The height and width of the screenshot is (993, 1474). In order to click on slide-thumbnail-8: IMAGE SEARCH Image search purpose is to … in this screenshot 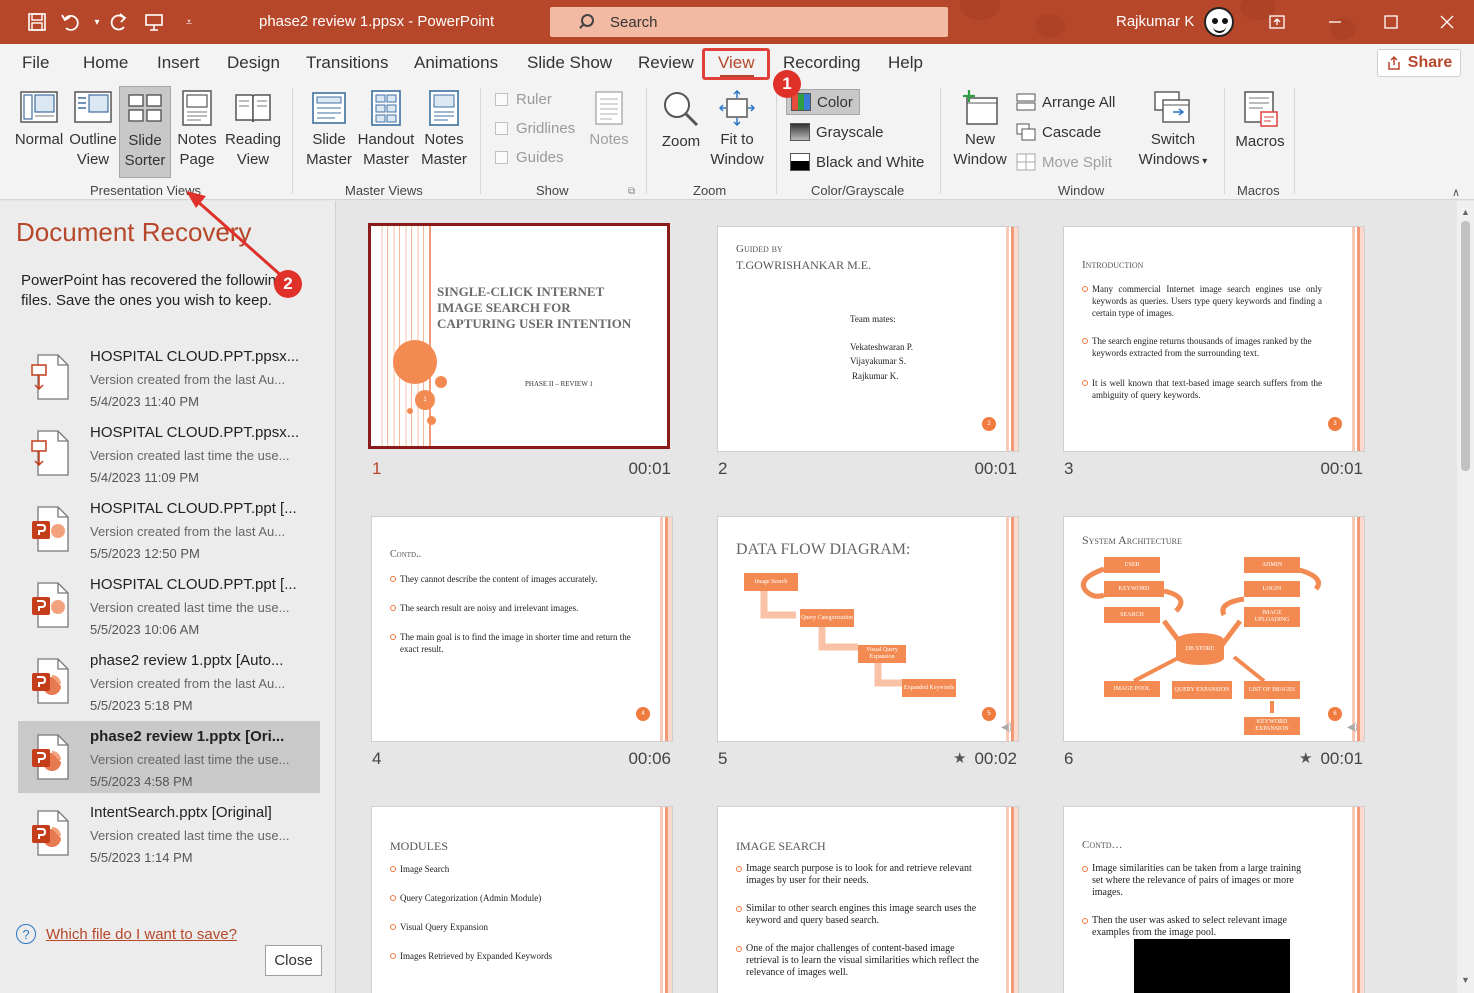, I will do `click(868, 899)`.